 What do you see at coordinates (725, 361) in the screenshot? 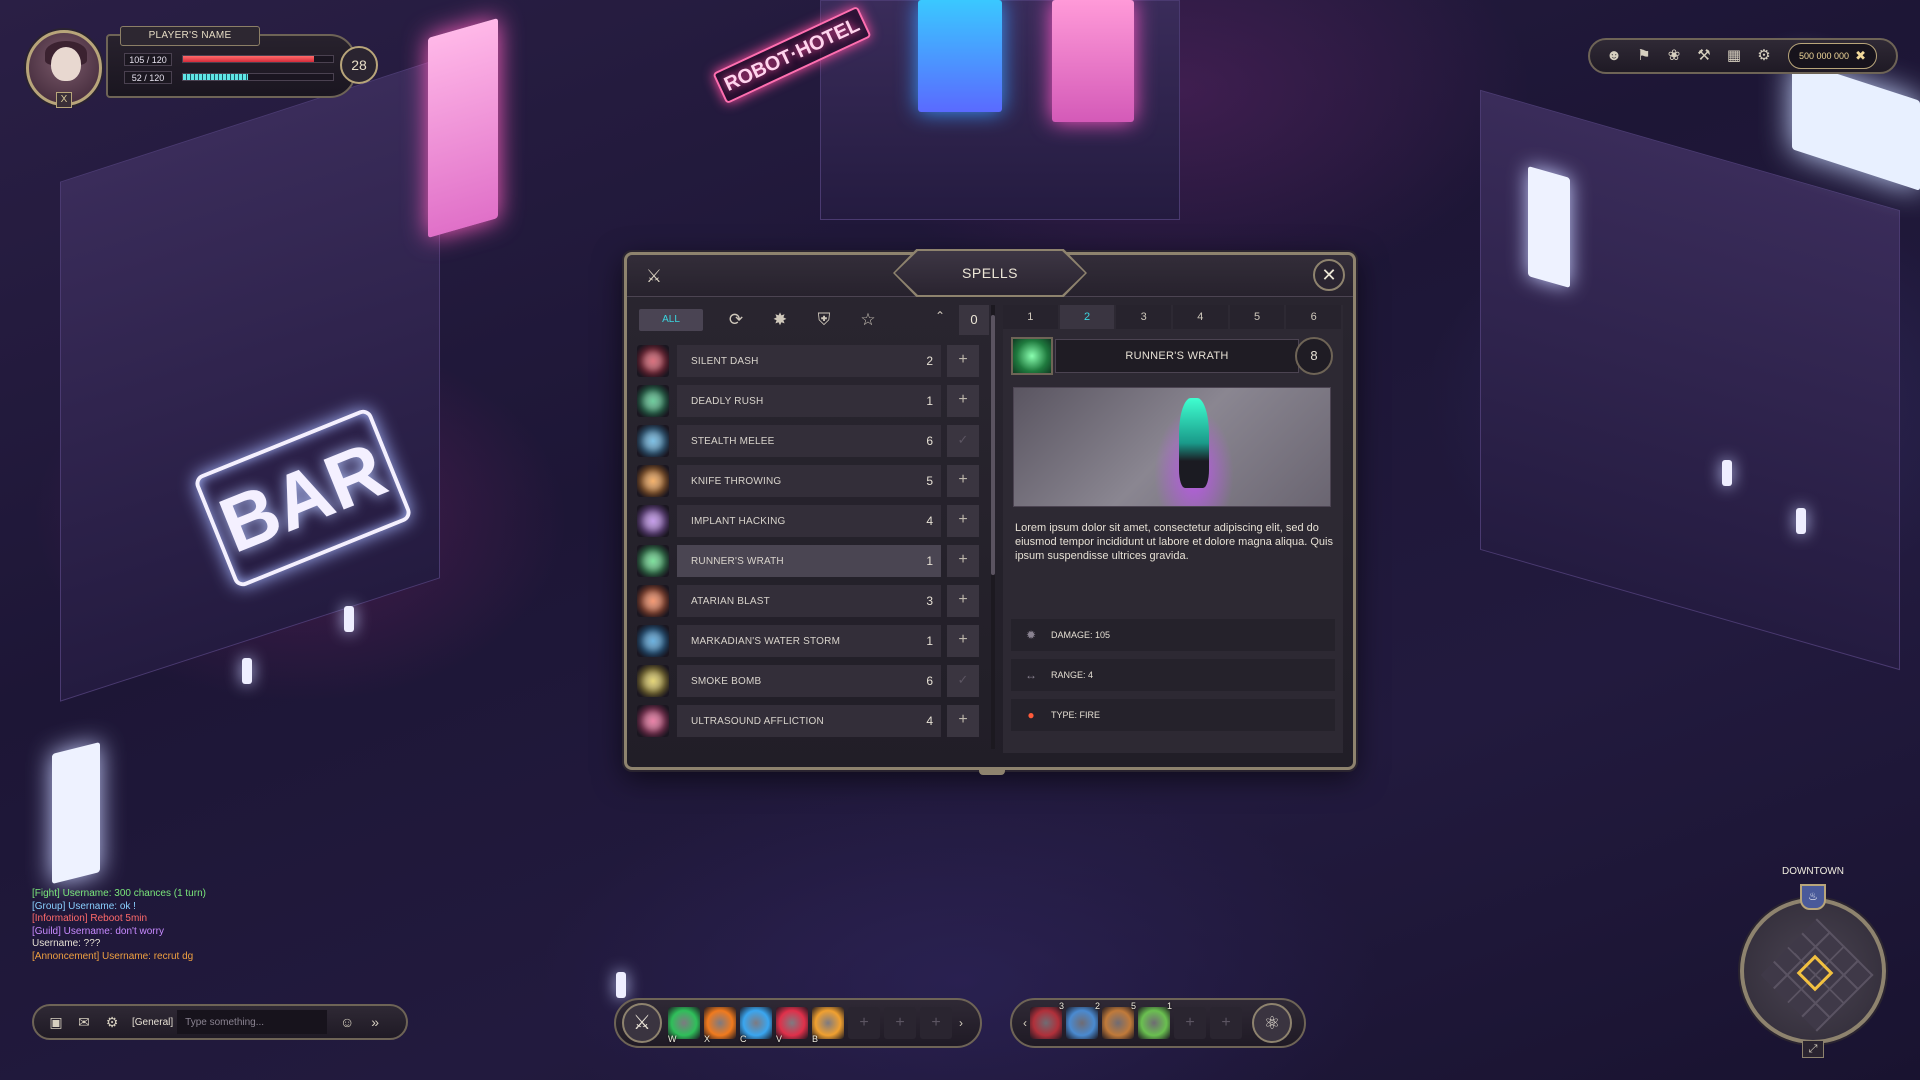
I see `spell-name: SILENT DASH` at bounding box center [725, 361].